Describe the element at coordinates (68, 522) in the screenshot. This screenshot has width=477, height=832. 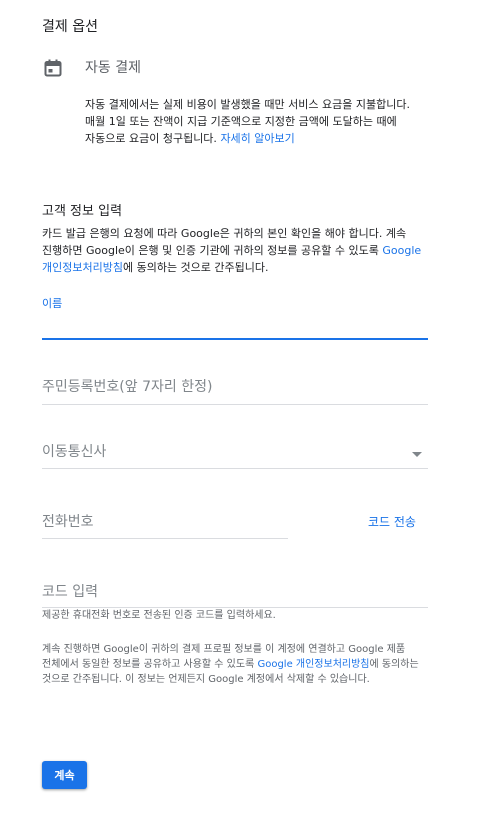
I see `phone-label: 전화번호` at that location.